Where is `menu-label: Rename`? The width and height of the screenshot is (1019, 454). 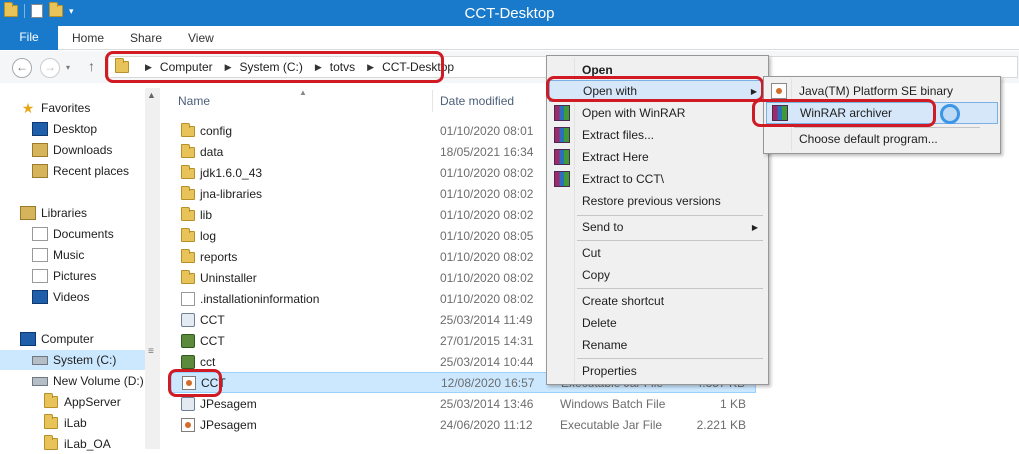 menu-label: Rename is located at coordinates (605, 345).